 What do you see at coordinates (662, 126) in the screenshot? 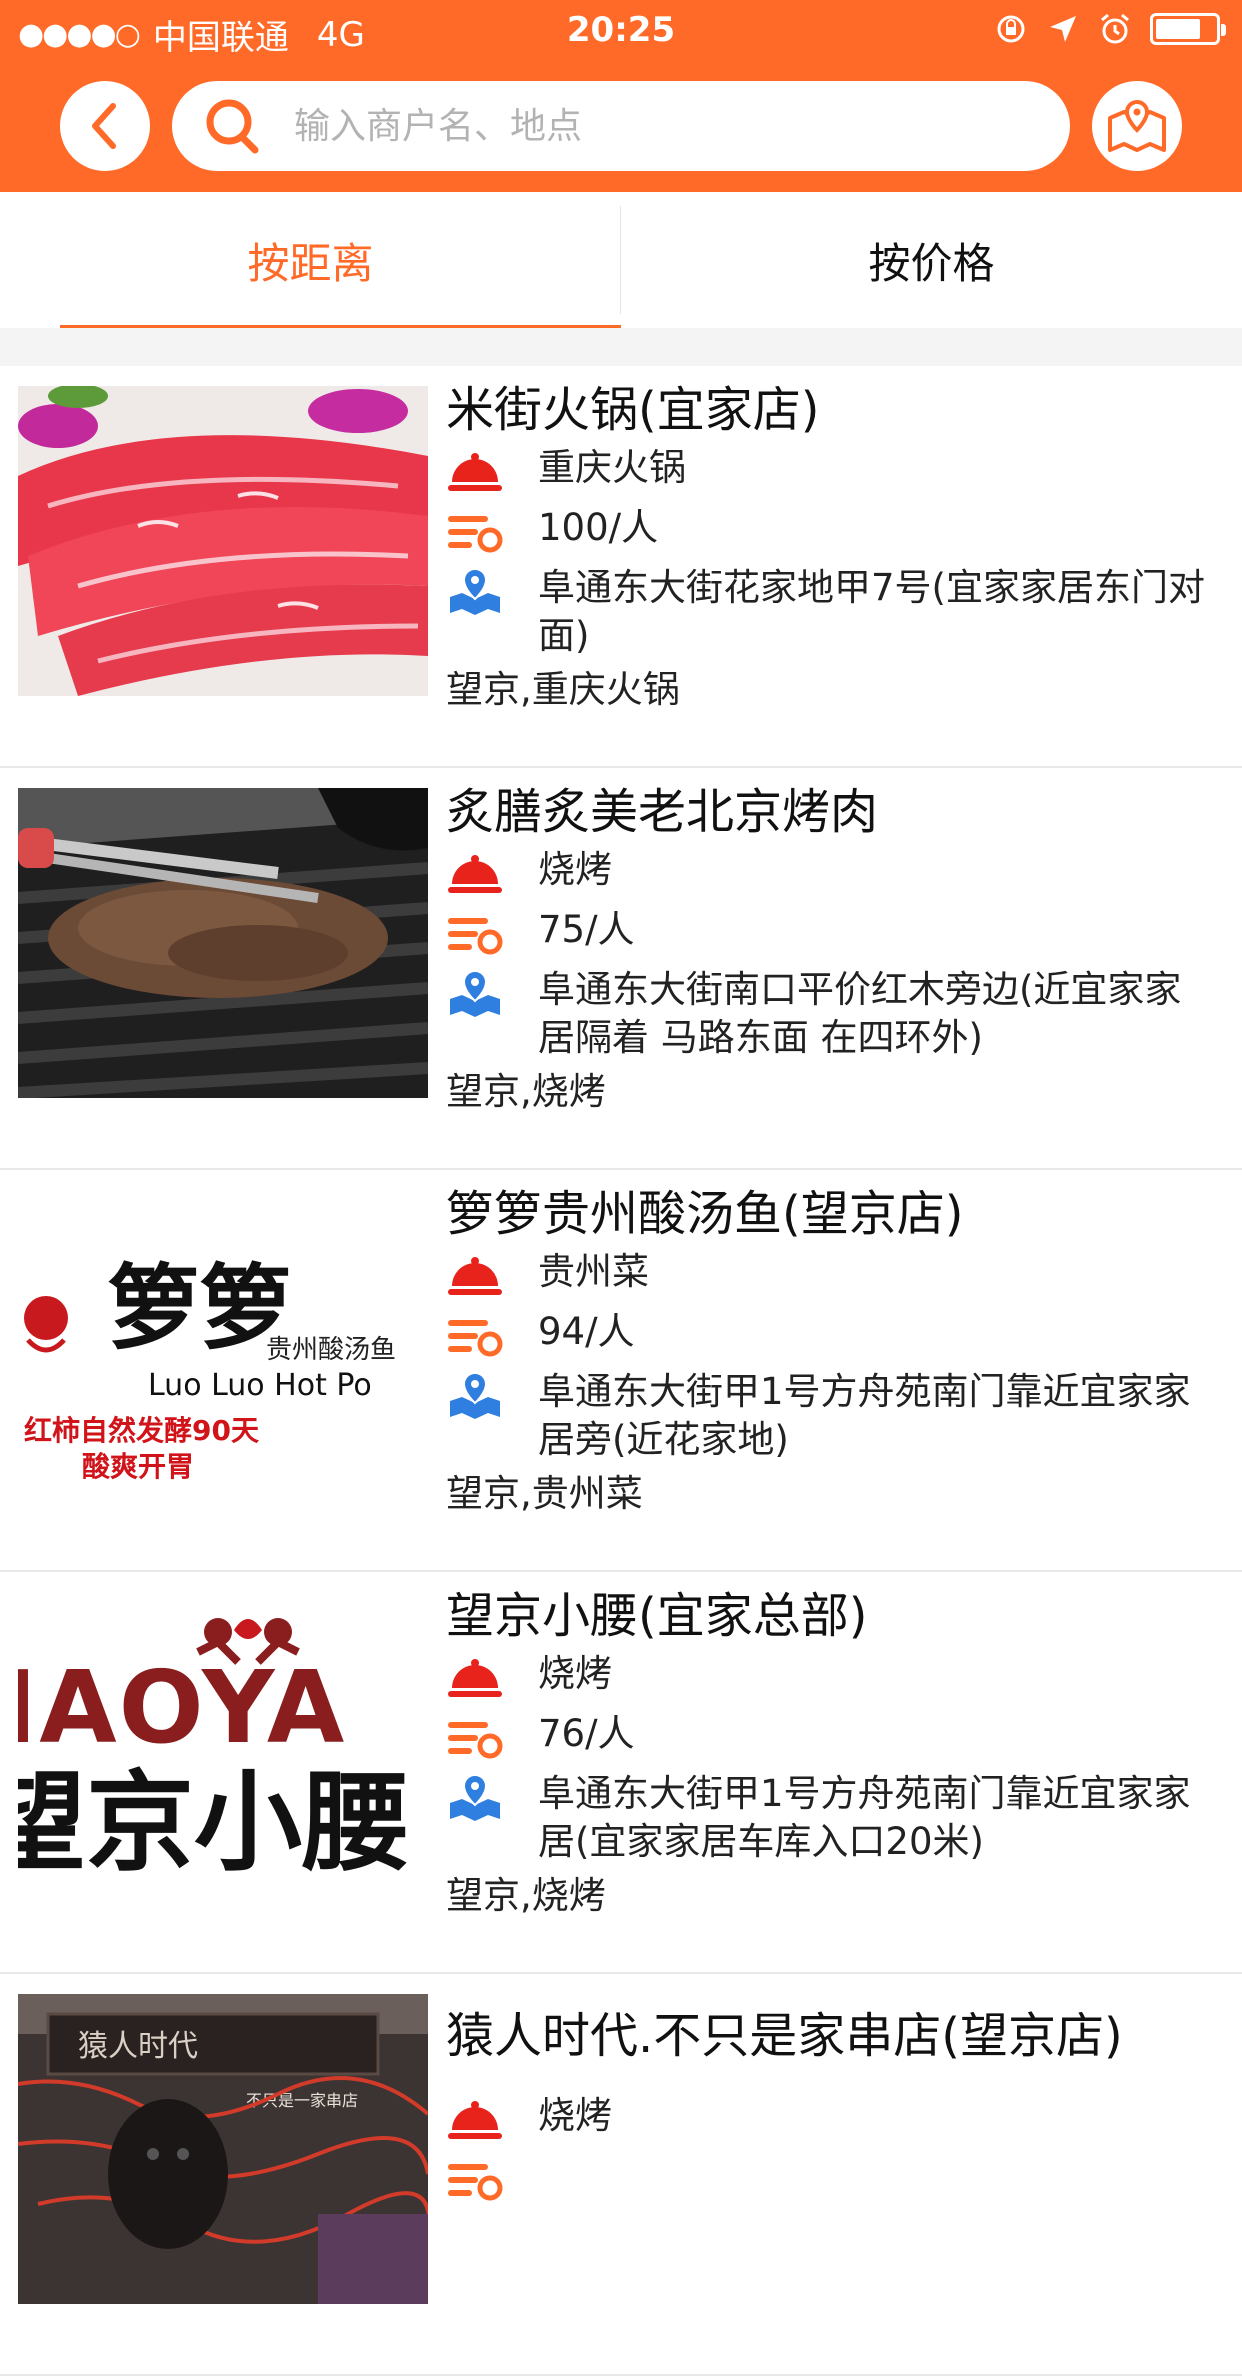
I see `search-input` at bounding box center [662, 126].